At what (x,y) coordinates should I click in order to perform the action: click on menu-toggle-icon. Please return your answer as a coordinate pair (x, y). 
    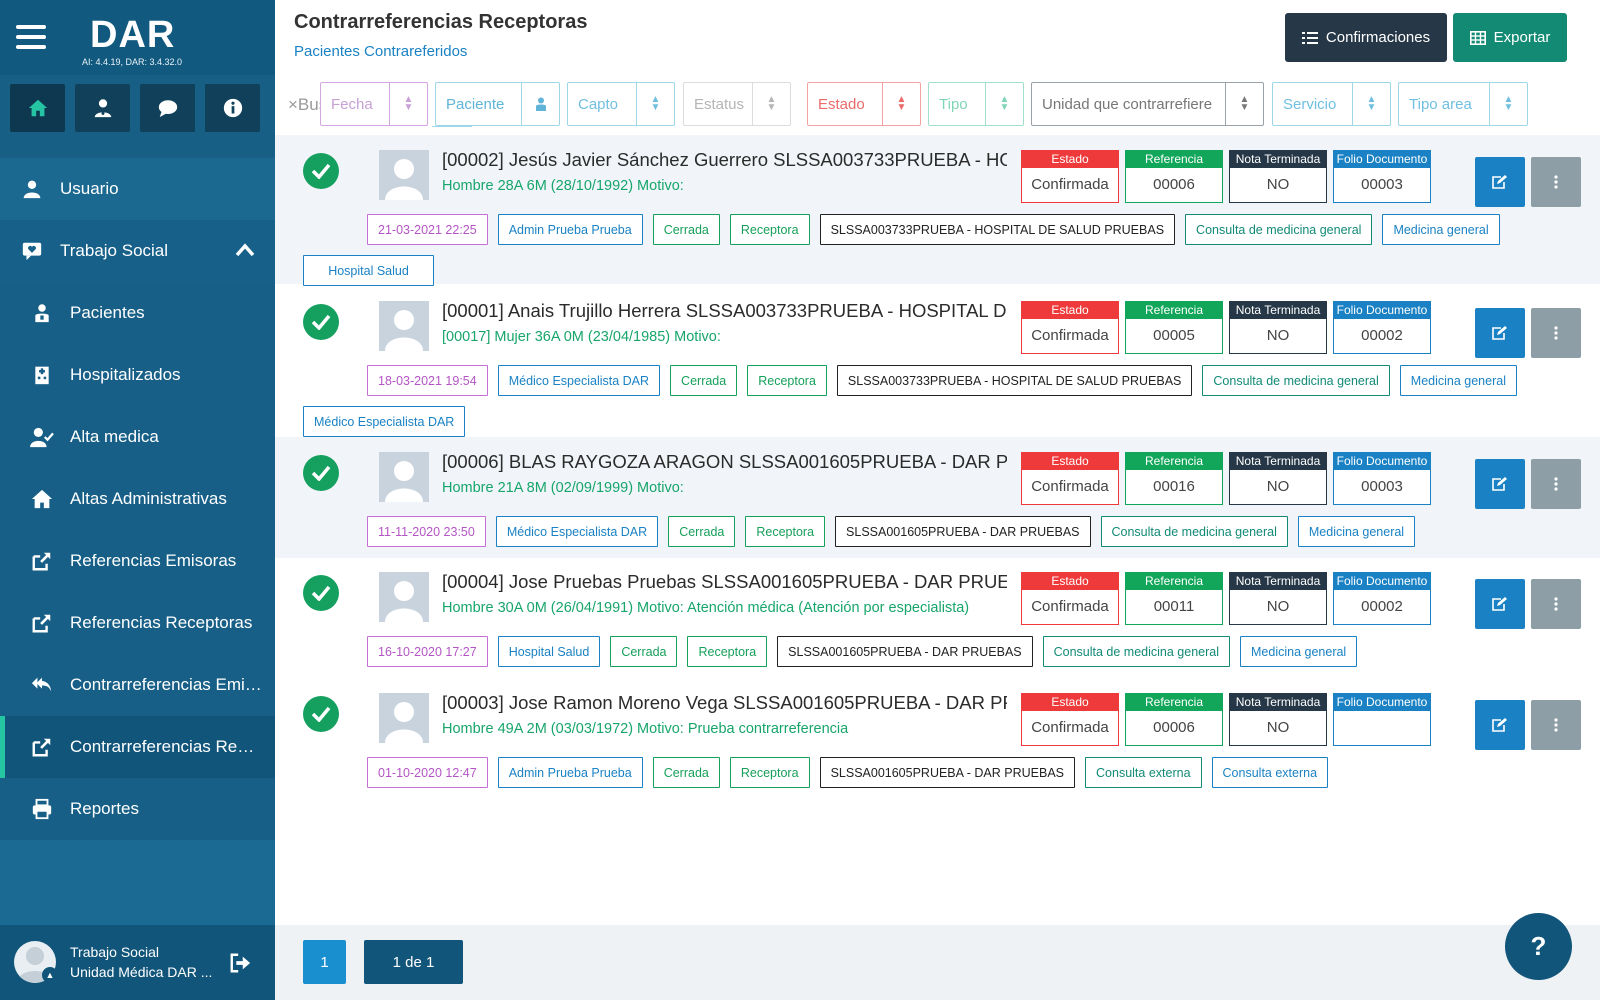
    Looking at the image, I should click on (31, 37).